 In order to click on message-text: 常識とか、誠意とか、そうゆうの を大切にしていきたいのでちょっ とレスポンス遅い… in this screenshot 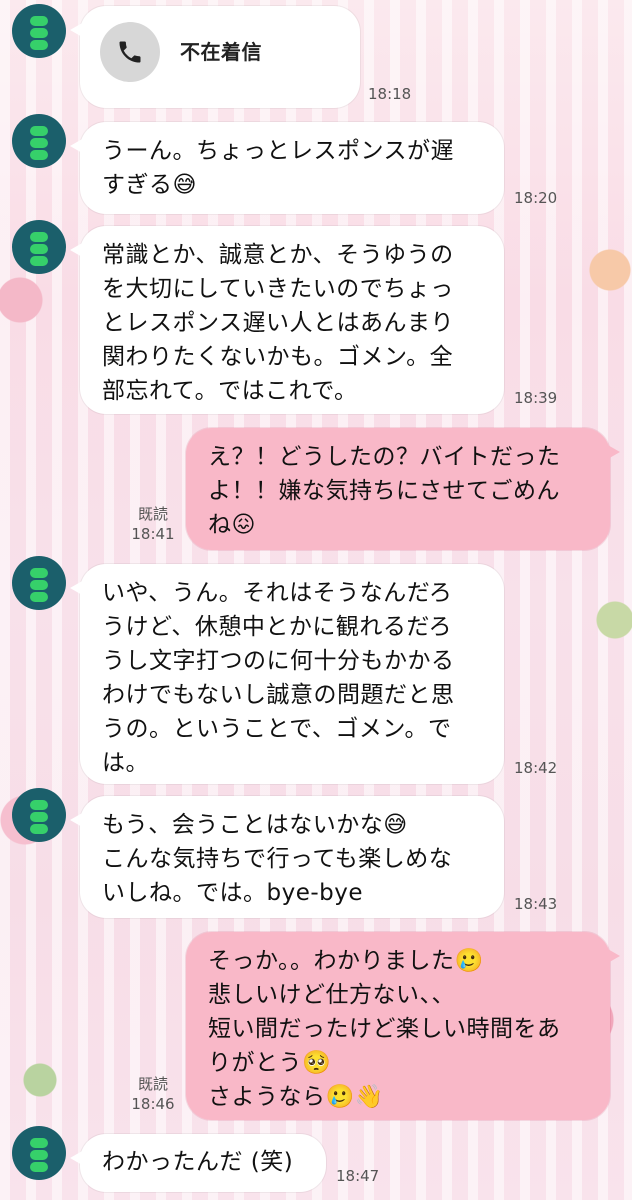, I will do `click(278, 323)`.